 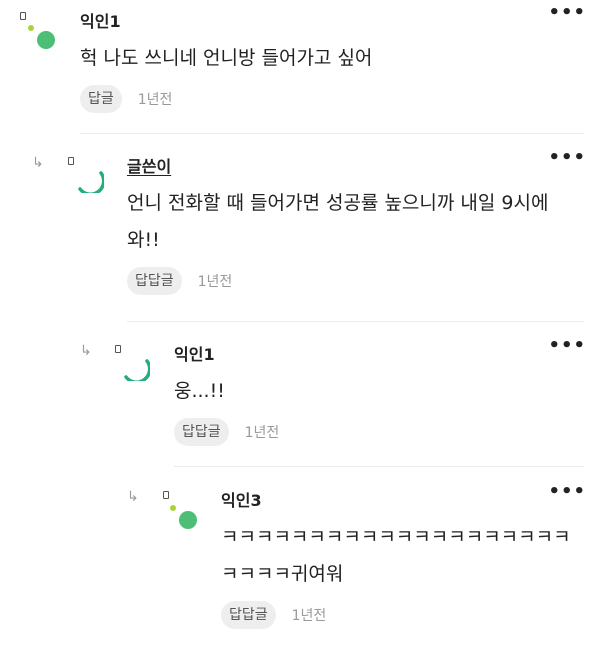 I want to click on comment-text: 헉 나도 쓰니네 언니방 들어가고 싶어, so click(x=226, y=58).